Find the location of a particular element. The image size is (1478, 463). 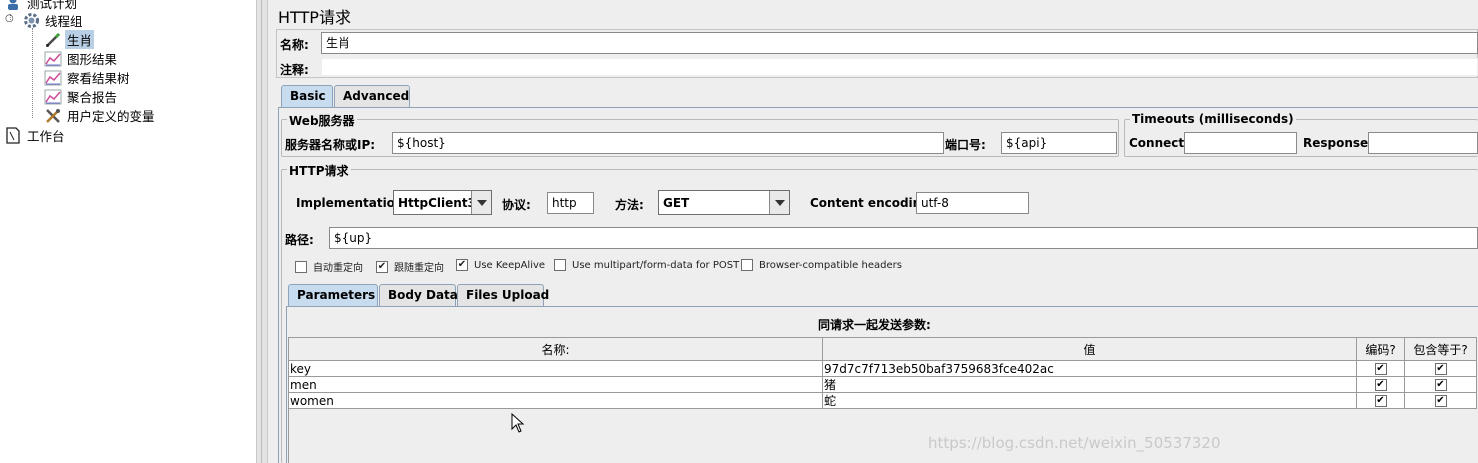

multipart-post-checkbox: Use multipart/form-data for POST is located at coordinates (646, 265).